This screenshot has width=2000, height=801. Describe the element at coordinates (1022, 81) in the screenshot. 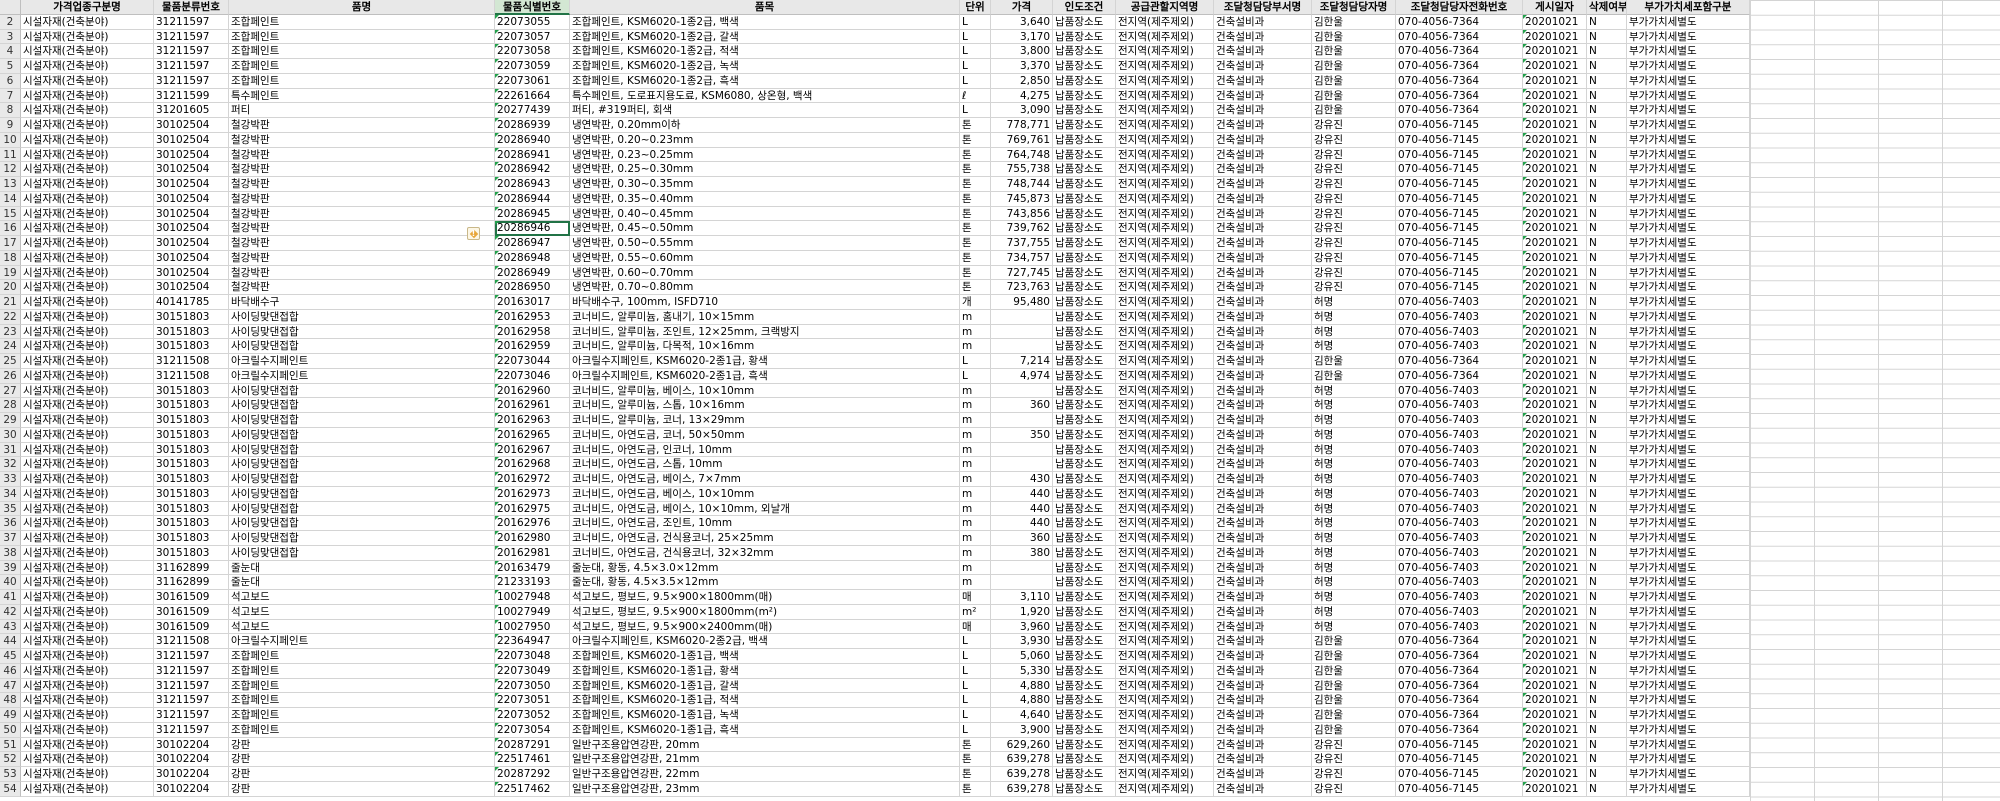

I see `table-cell: 2,850` at that location.